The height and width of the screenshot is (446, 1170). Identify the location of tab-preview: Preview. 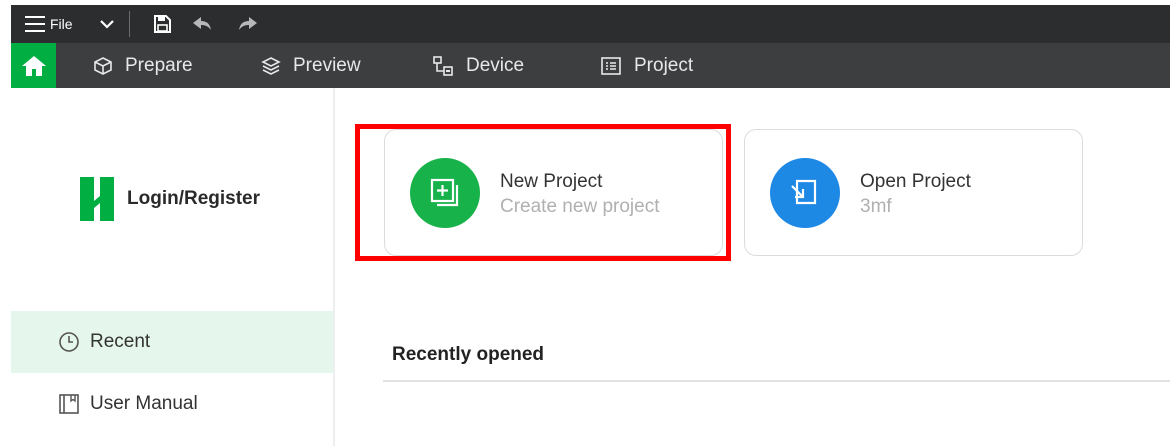
(311, 65).